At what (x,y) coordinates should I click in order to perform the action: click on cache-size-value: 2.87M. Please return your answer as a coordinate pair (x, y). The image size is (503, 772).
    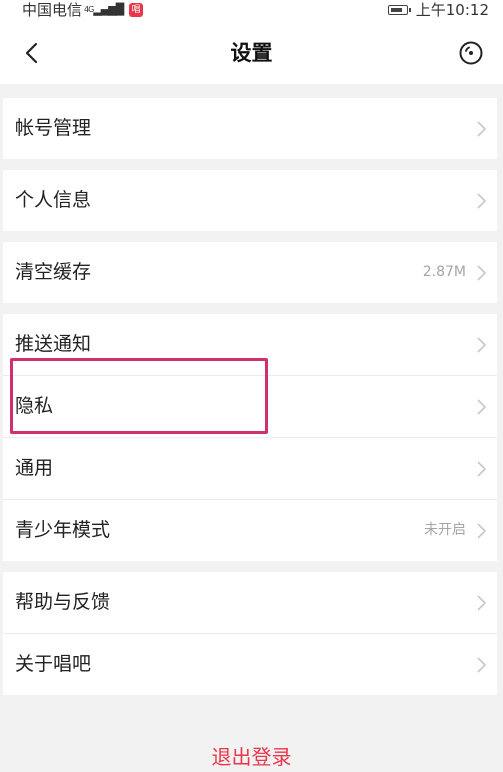
    Looking at the image, I should click on (444, 272).